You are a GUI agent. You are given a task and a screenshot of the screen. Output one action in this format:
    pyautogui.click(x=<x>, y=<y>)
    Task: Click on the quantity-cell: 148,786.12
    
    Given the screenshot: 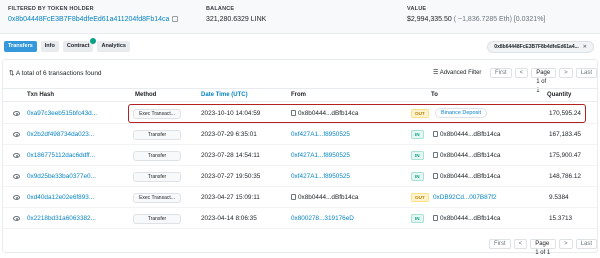 What is the action you would take?
    pyautogui.click(x=565, y=176)
    